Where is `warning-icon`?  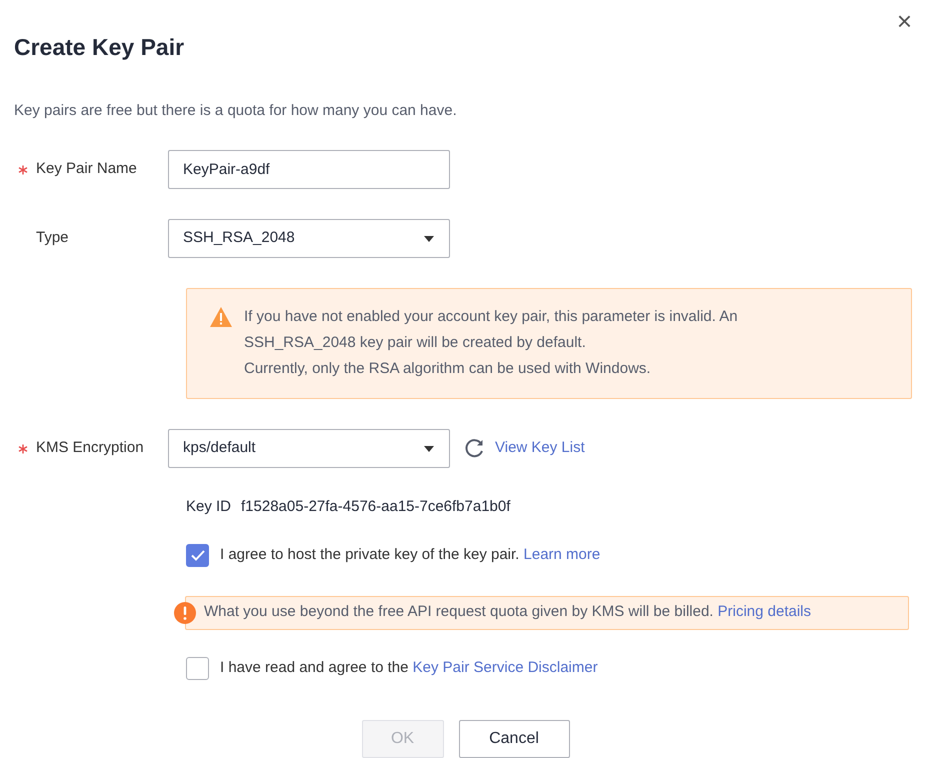 warning-icon is located at coordinates (221, 317).